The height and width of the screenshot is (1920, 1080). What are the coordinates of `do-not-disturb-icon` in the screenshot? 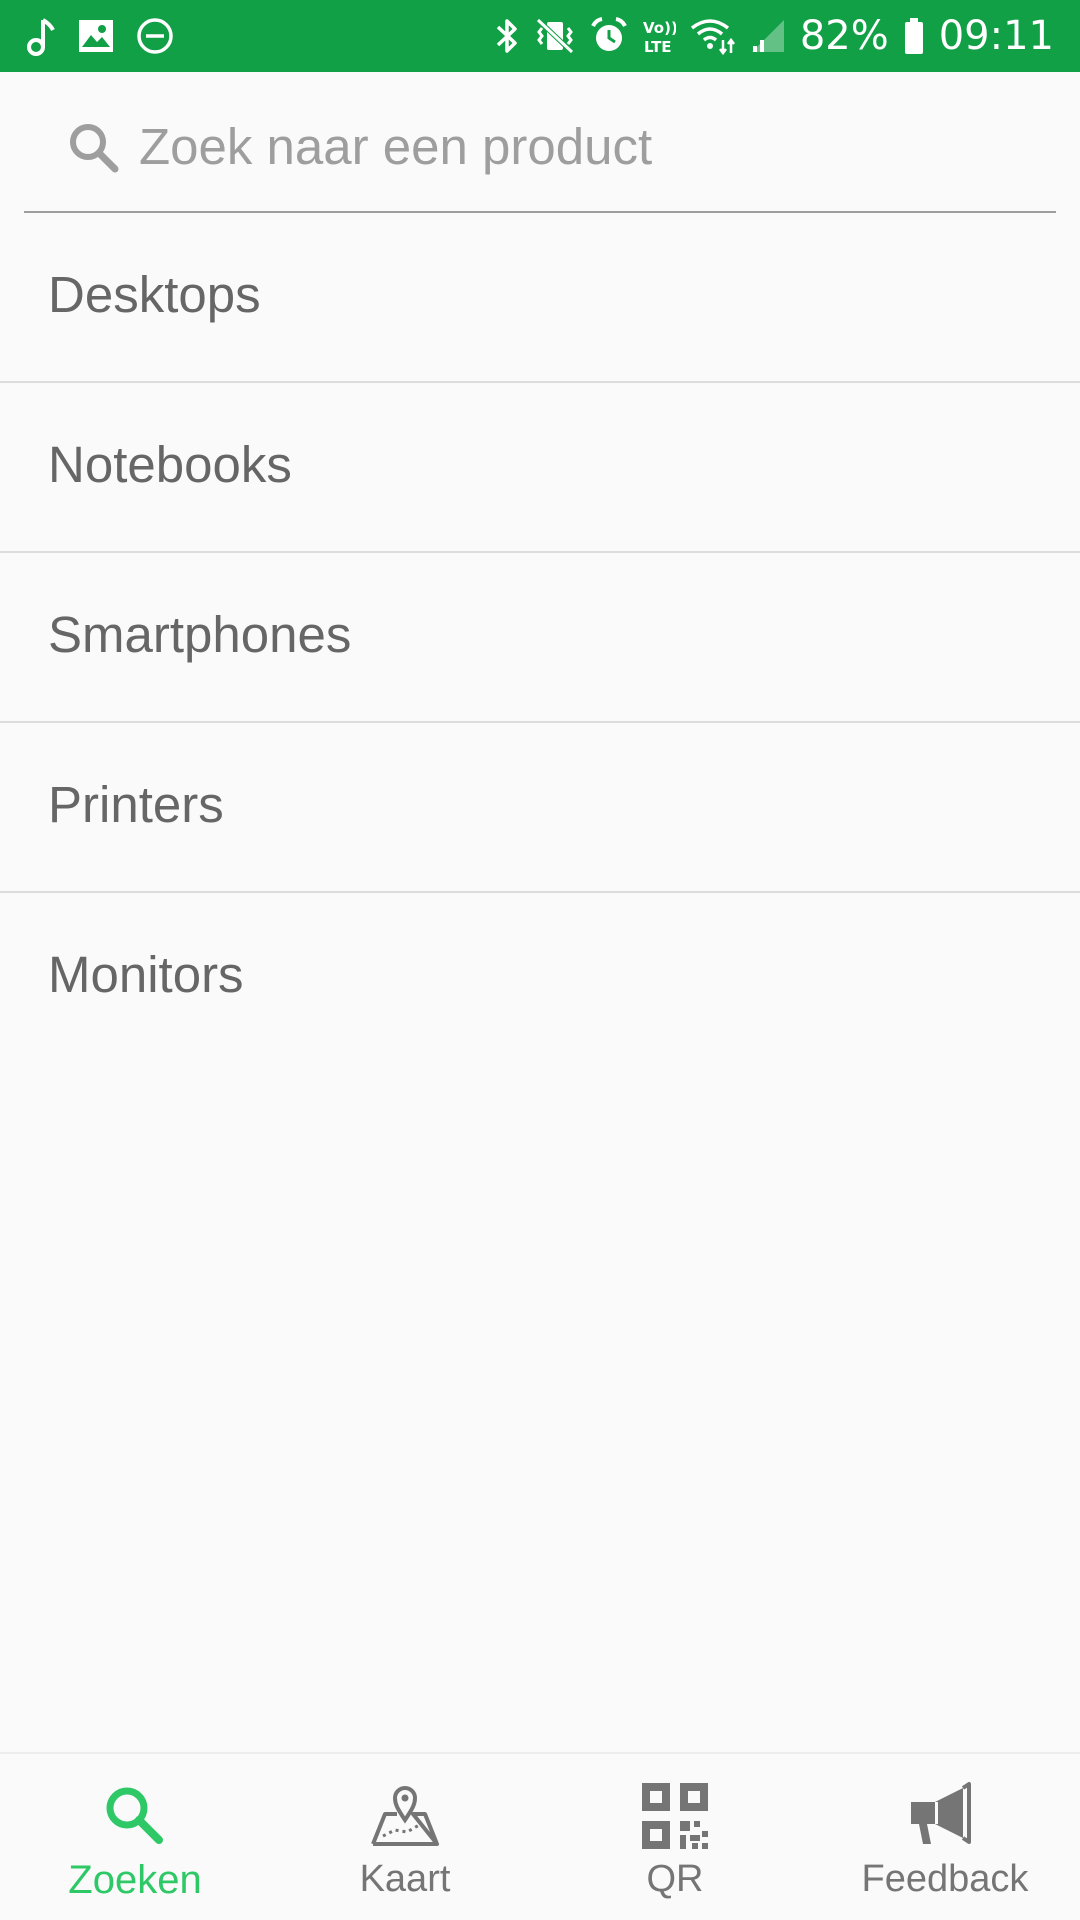 It's located at (155, 36).